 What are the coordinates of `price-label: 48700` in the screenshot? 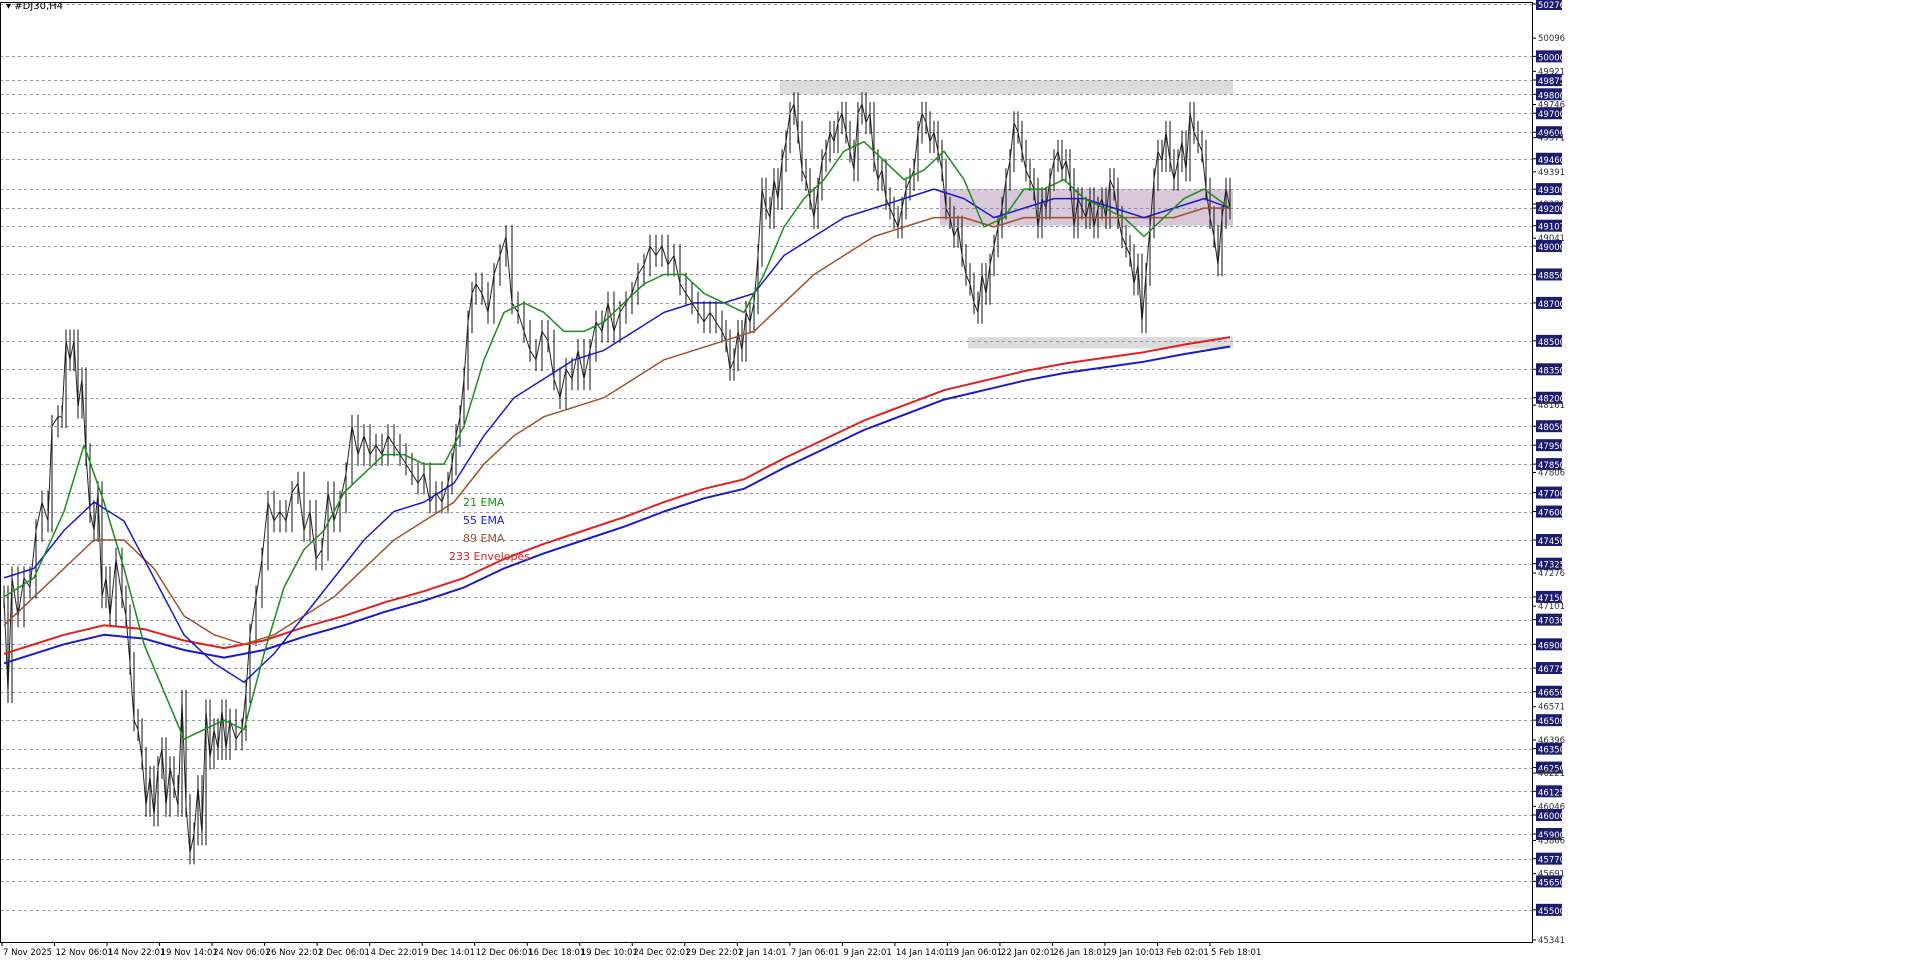 It's located at (1551, 305).